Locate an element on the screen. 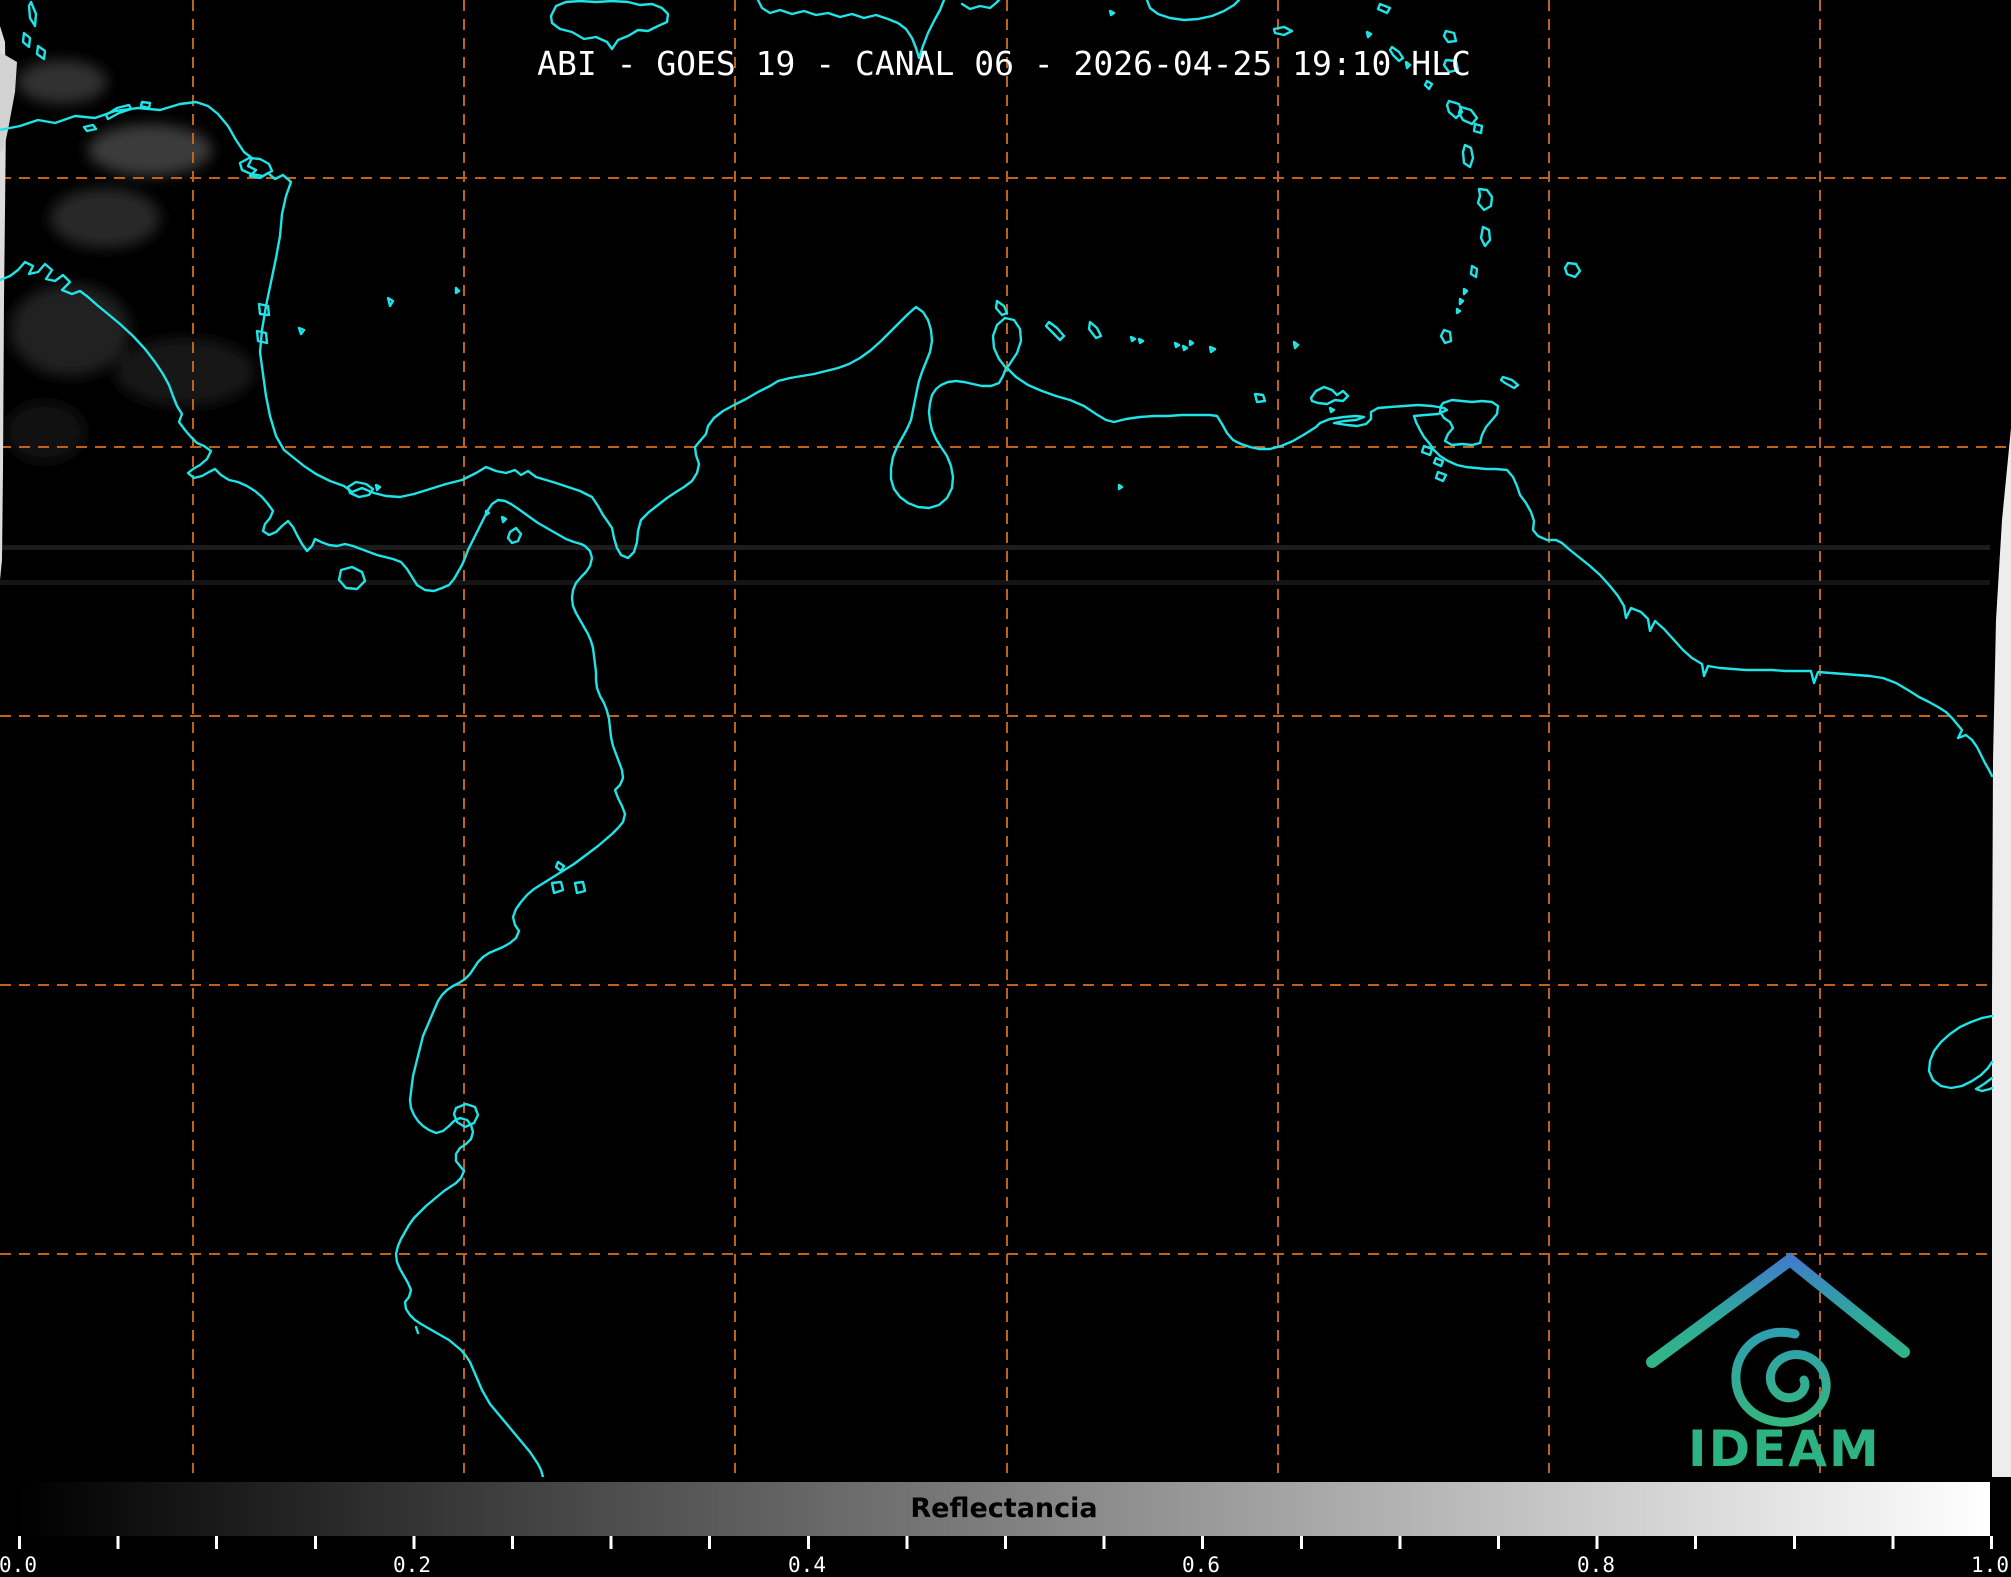  coast-amazon-river is located at coordinates (1960, 1053).